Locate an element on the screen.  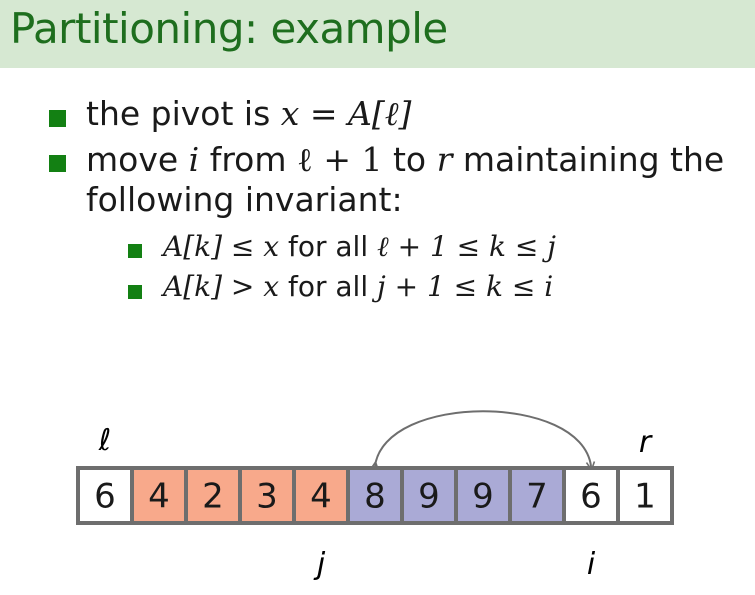
array-cell-value-5: 8 is located at coordinates (375, 497).